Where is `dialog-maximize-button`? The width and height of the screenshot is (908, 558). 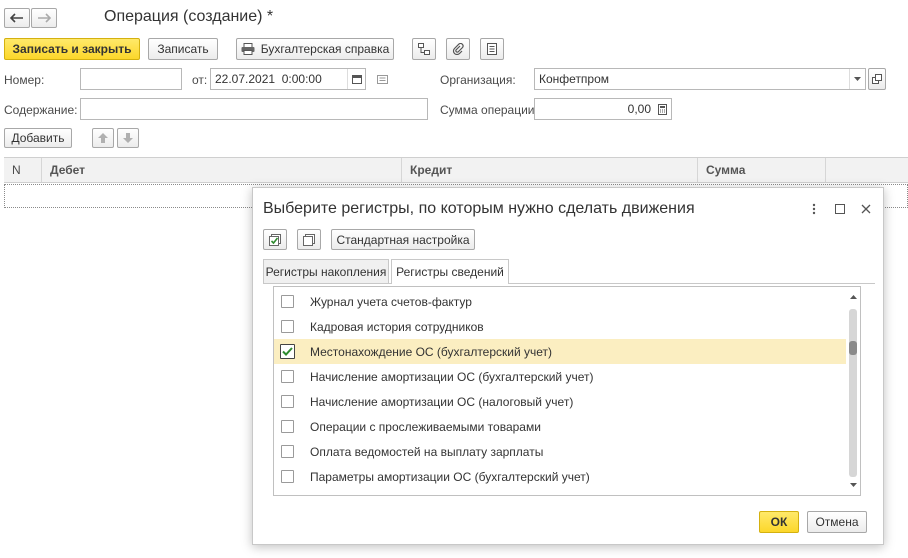 dialog-maximize-button is located at coordinates (840, 209).